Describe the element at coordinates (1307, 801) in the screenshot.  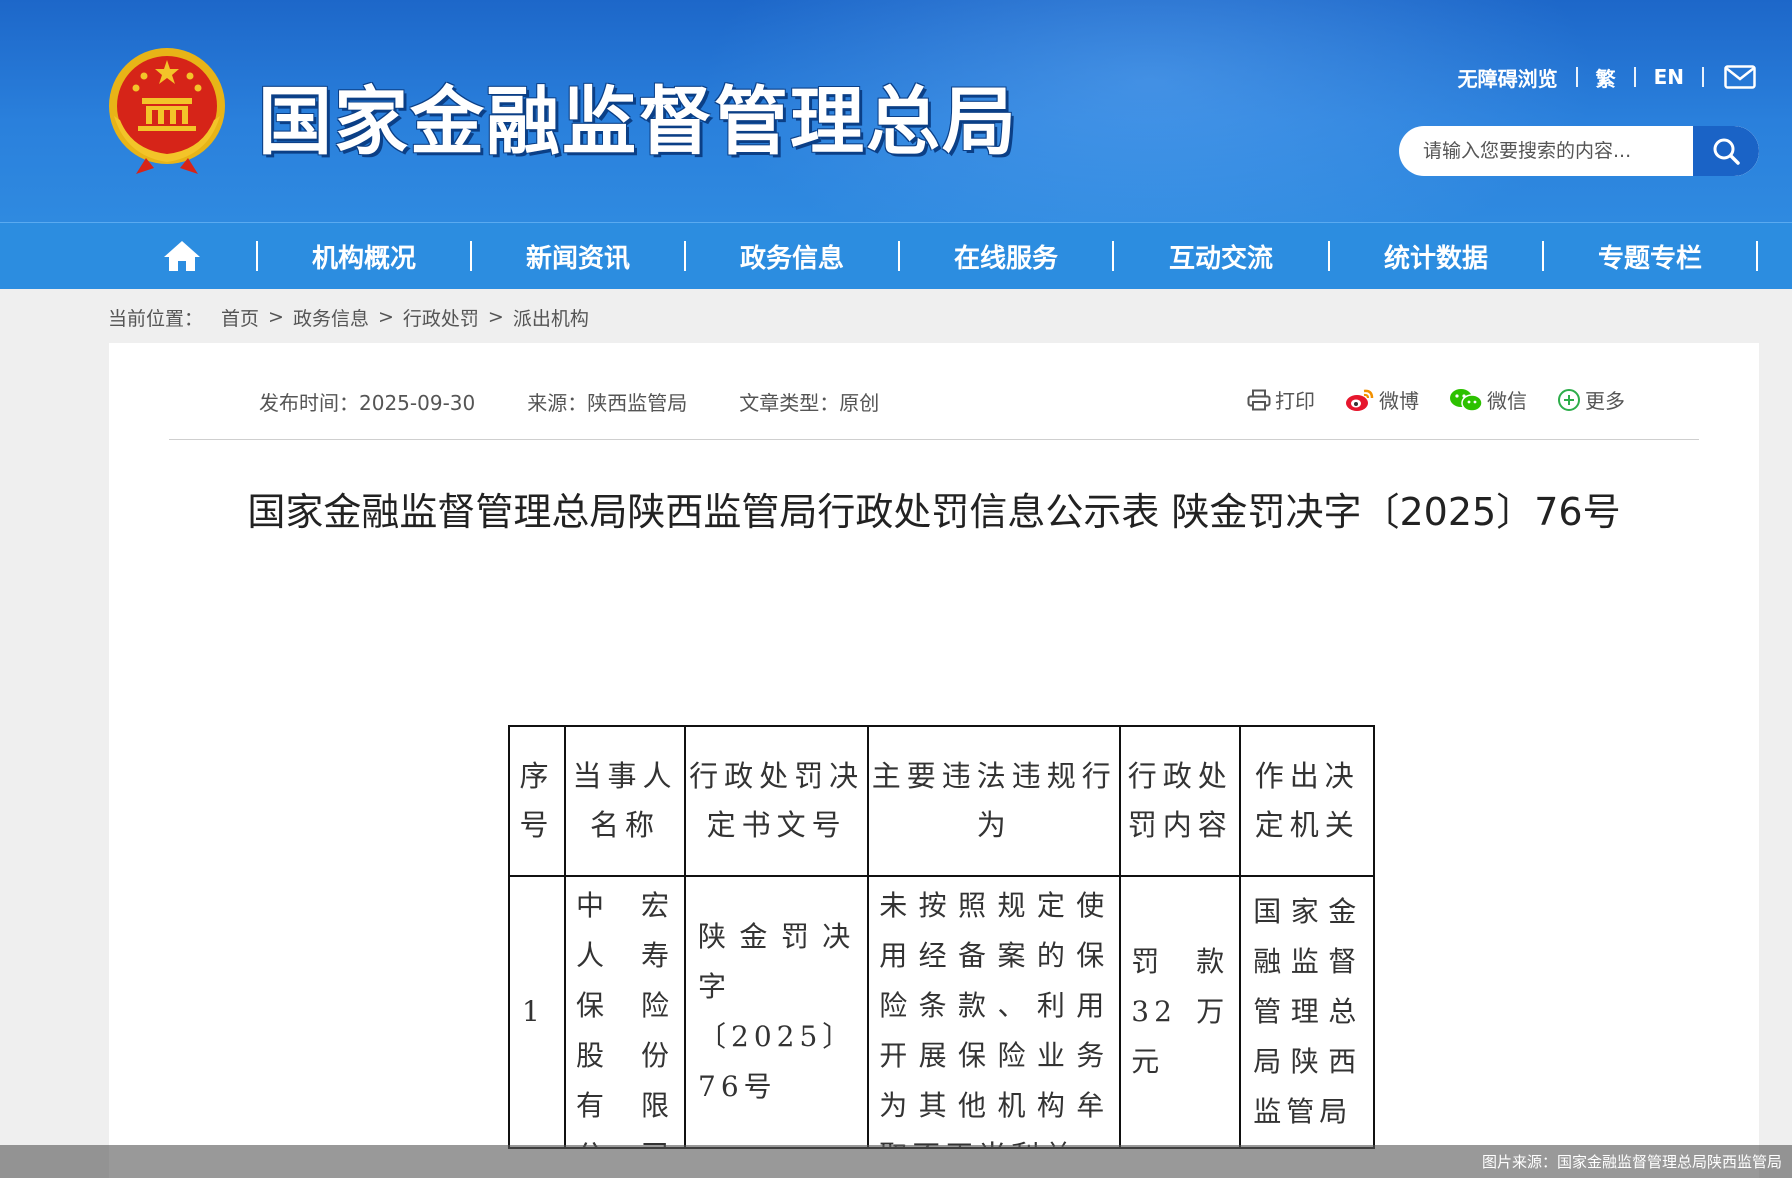
I see `col-header-authority: 作出决定机关` at that location.